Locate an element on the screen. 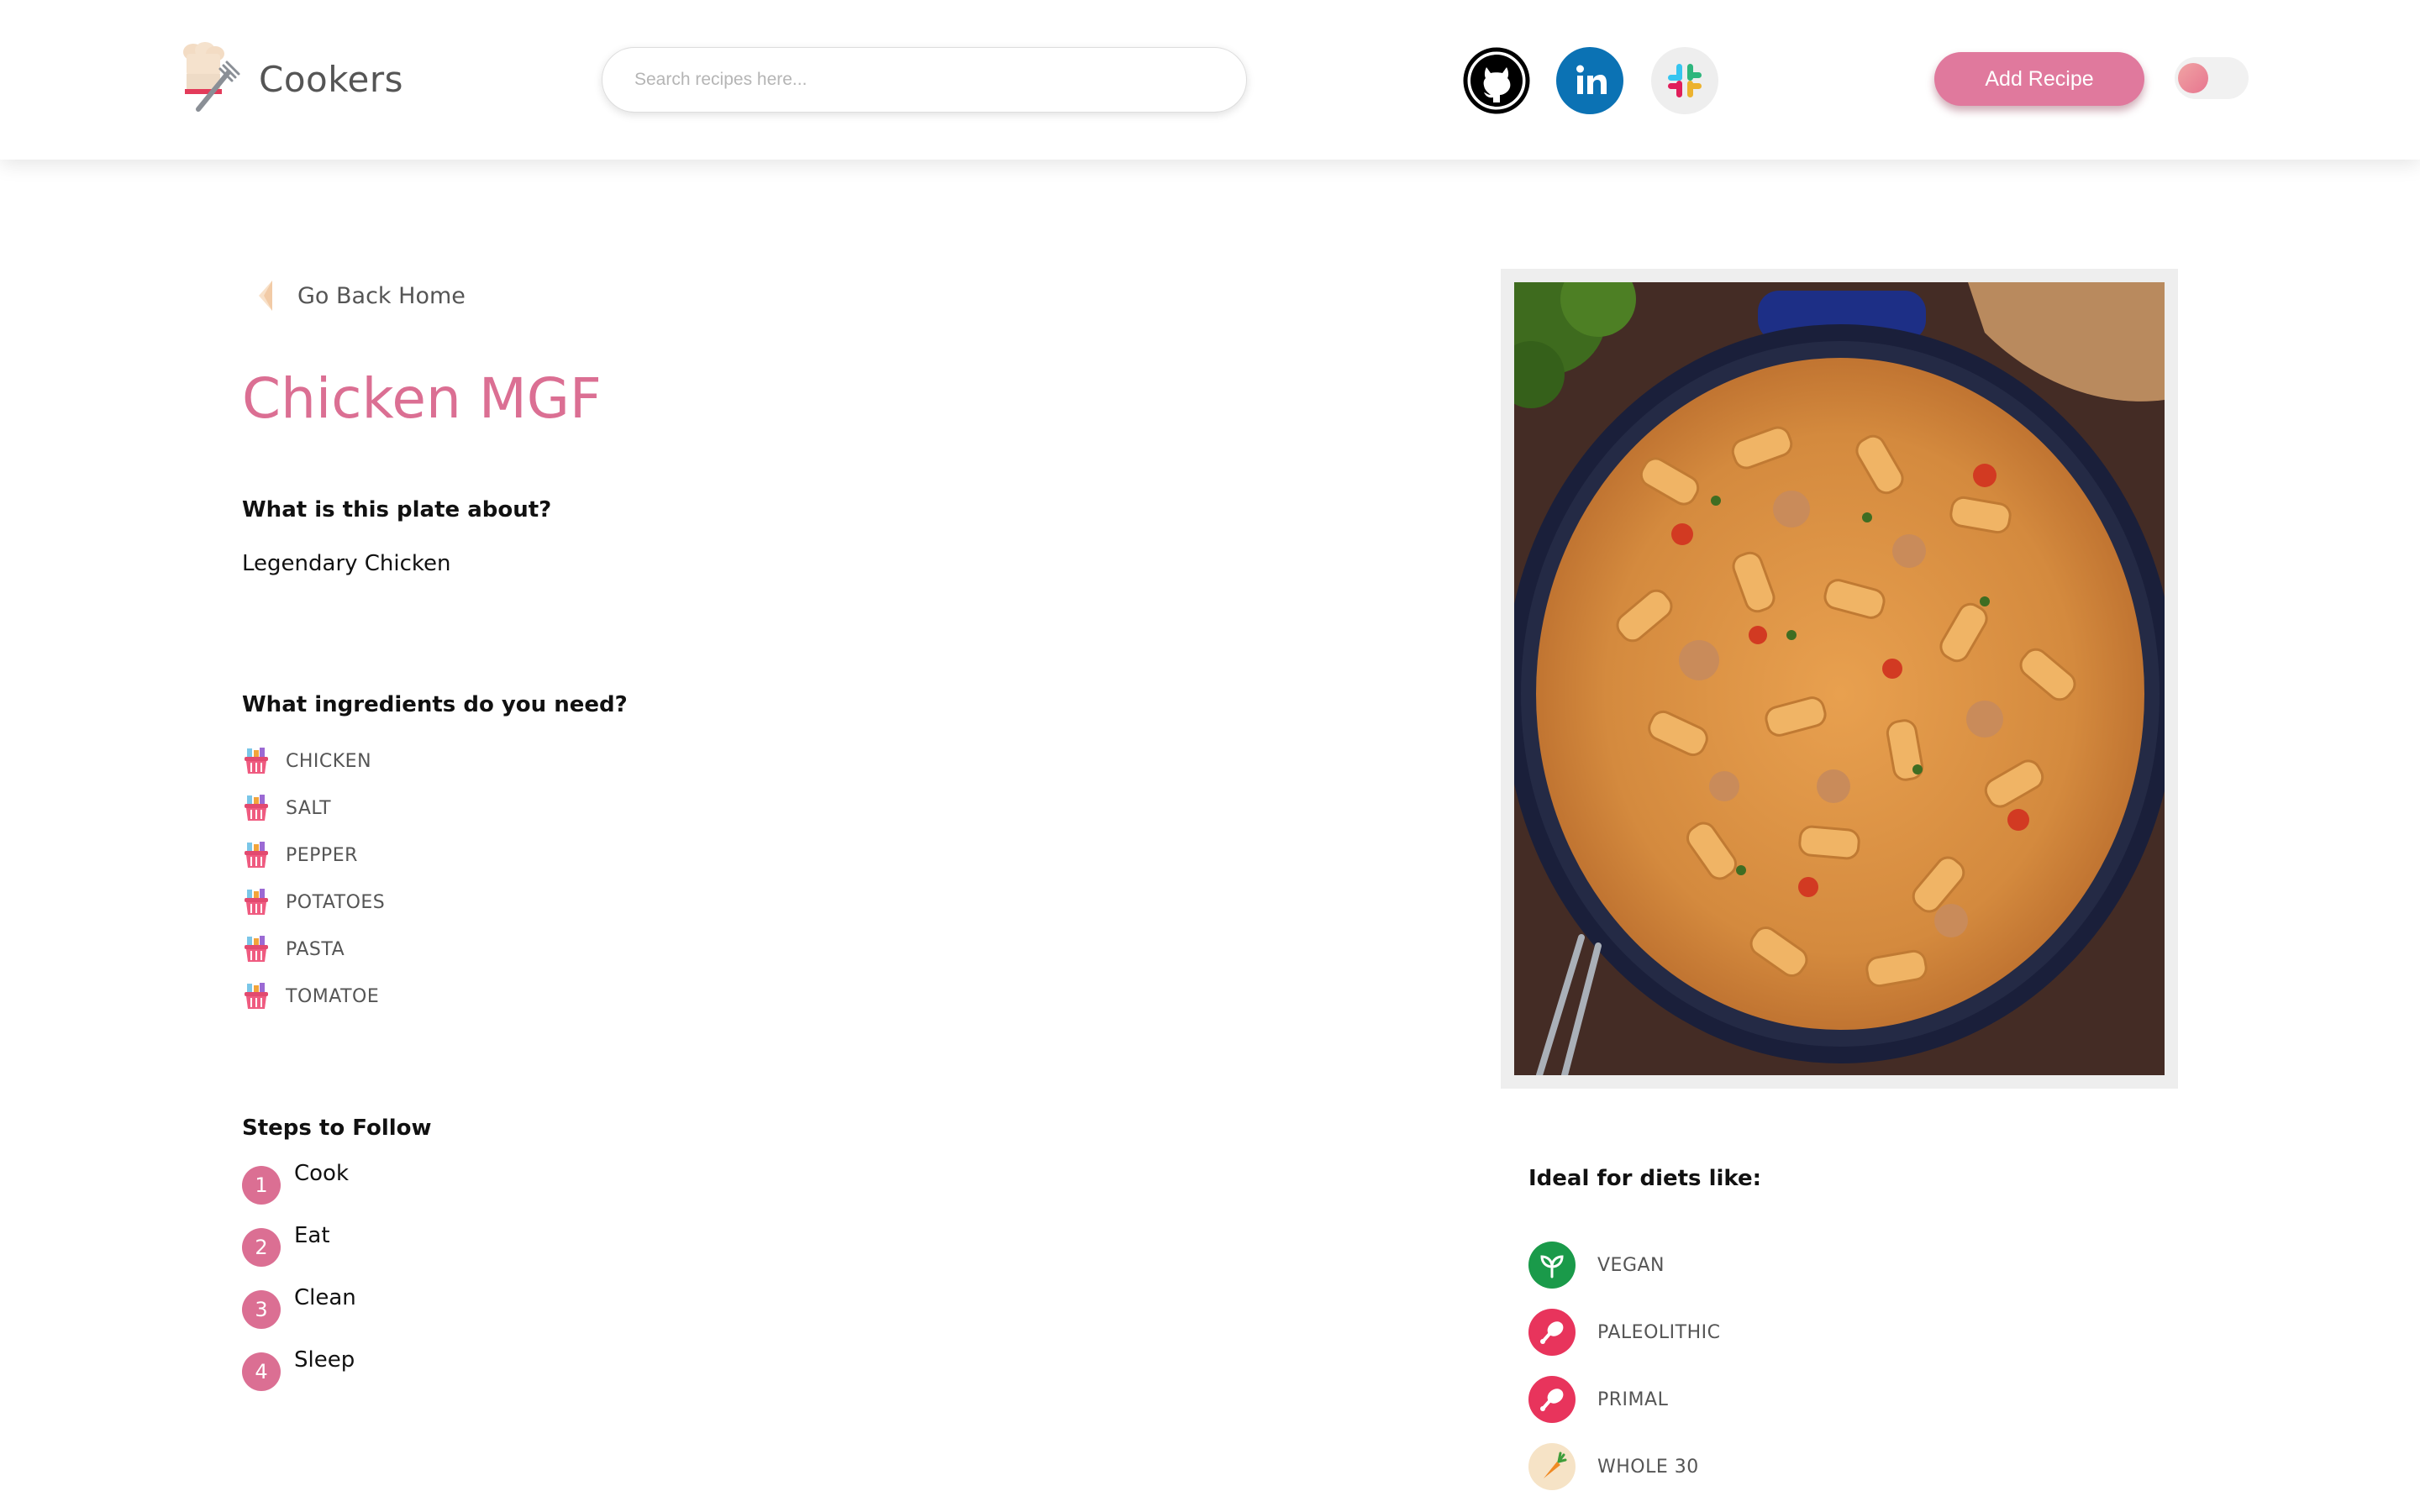 This screenshot has width=2420, height=1512. diet-item: WHOLE 30 is located at coordinates (1624, 1466).